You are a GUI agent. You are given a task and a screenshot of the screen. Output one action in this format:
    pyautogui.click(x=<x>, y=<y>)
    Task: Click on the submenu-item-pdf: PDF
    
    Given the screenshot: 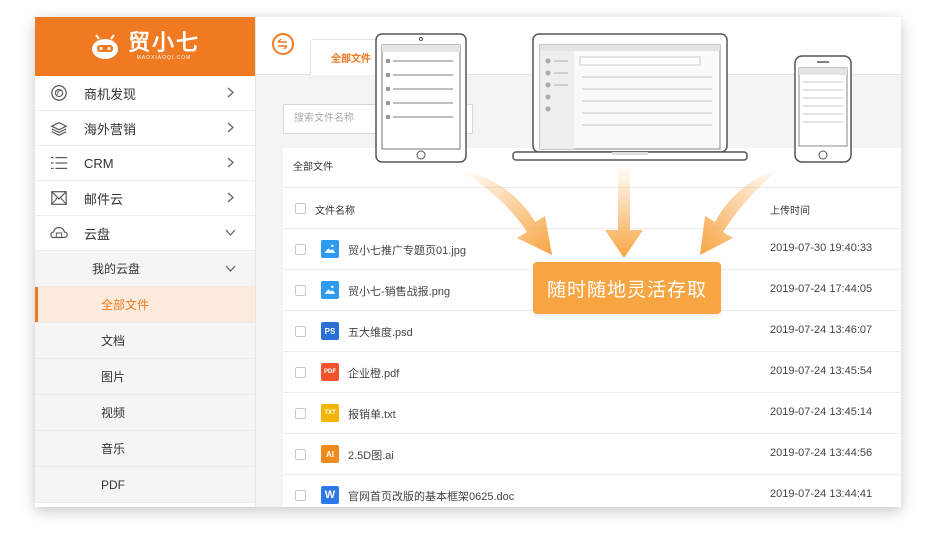 What is the action you would take?
    pyautogui.click(x=145, y=485)
    